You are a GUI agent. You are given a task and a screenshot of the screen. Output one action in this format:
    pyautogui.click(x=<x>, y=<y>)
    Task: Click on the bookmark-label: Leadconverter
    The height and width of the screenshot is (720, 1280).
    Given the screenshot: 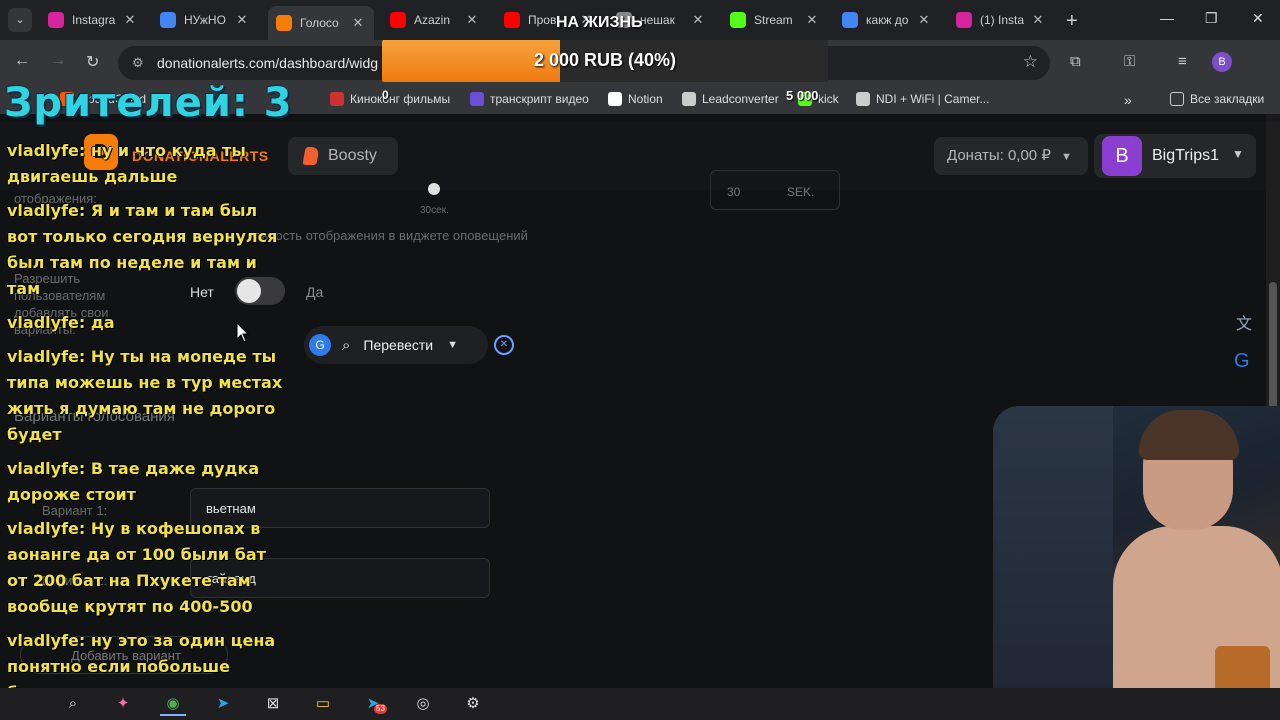 What is the action you would take?
    pyautogui.click(x=740, y=99)
    